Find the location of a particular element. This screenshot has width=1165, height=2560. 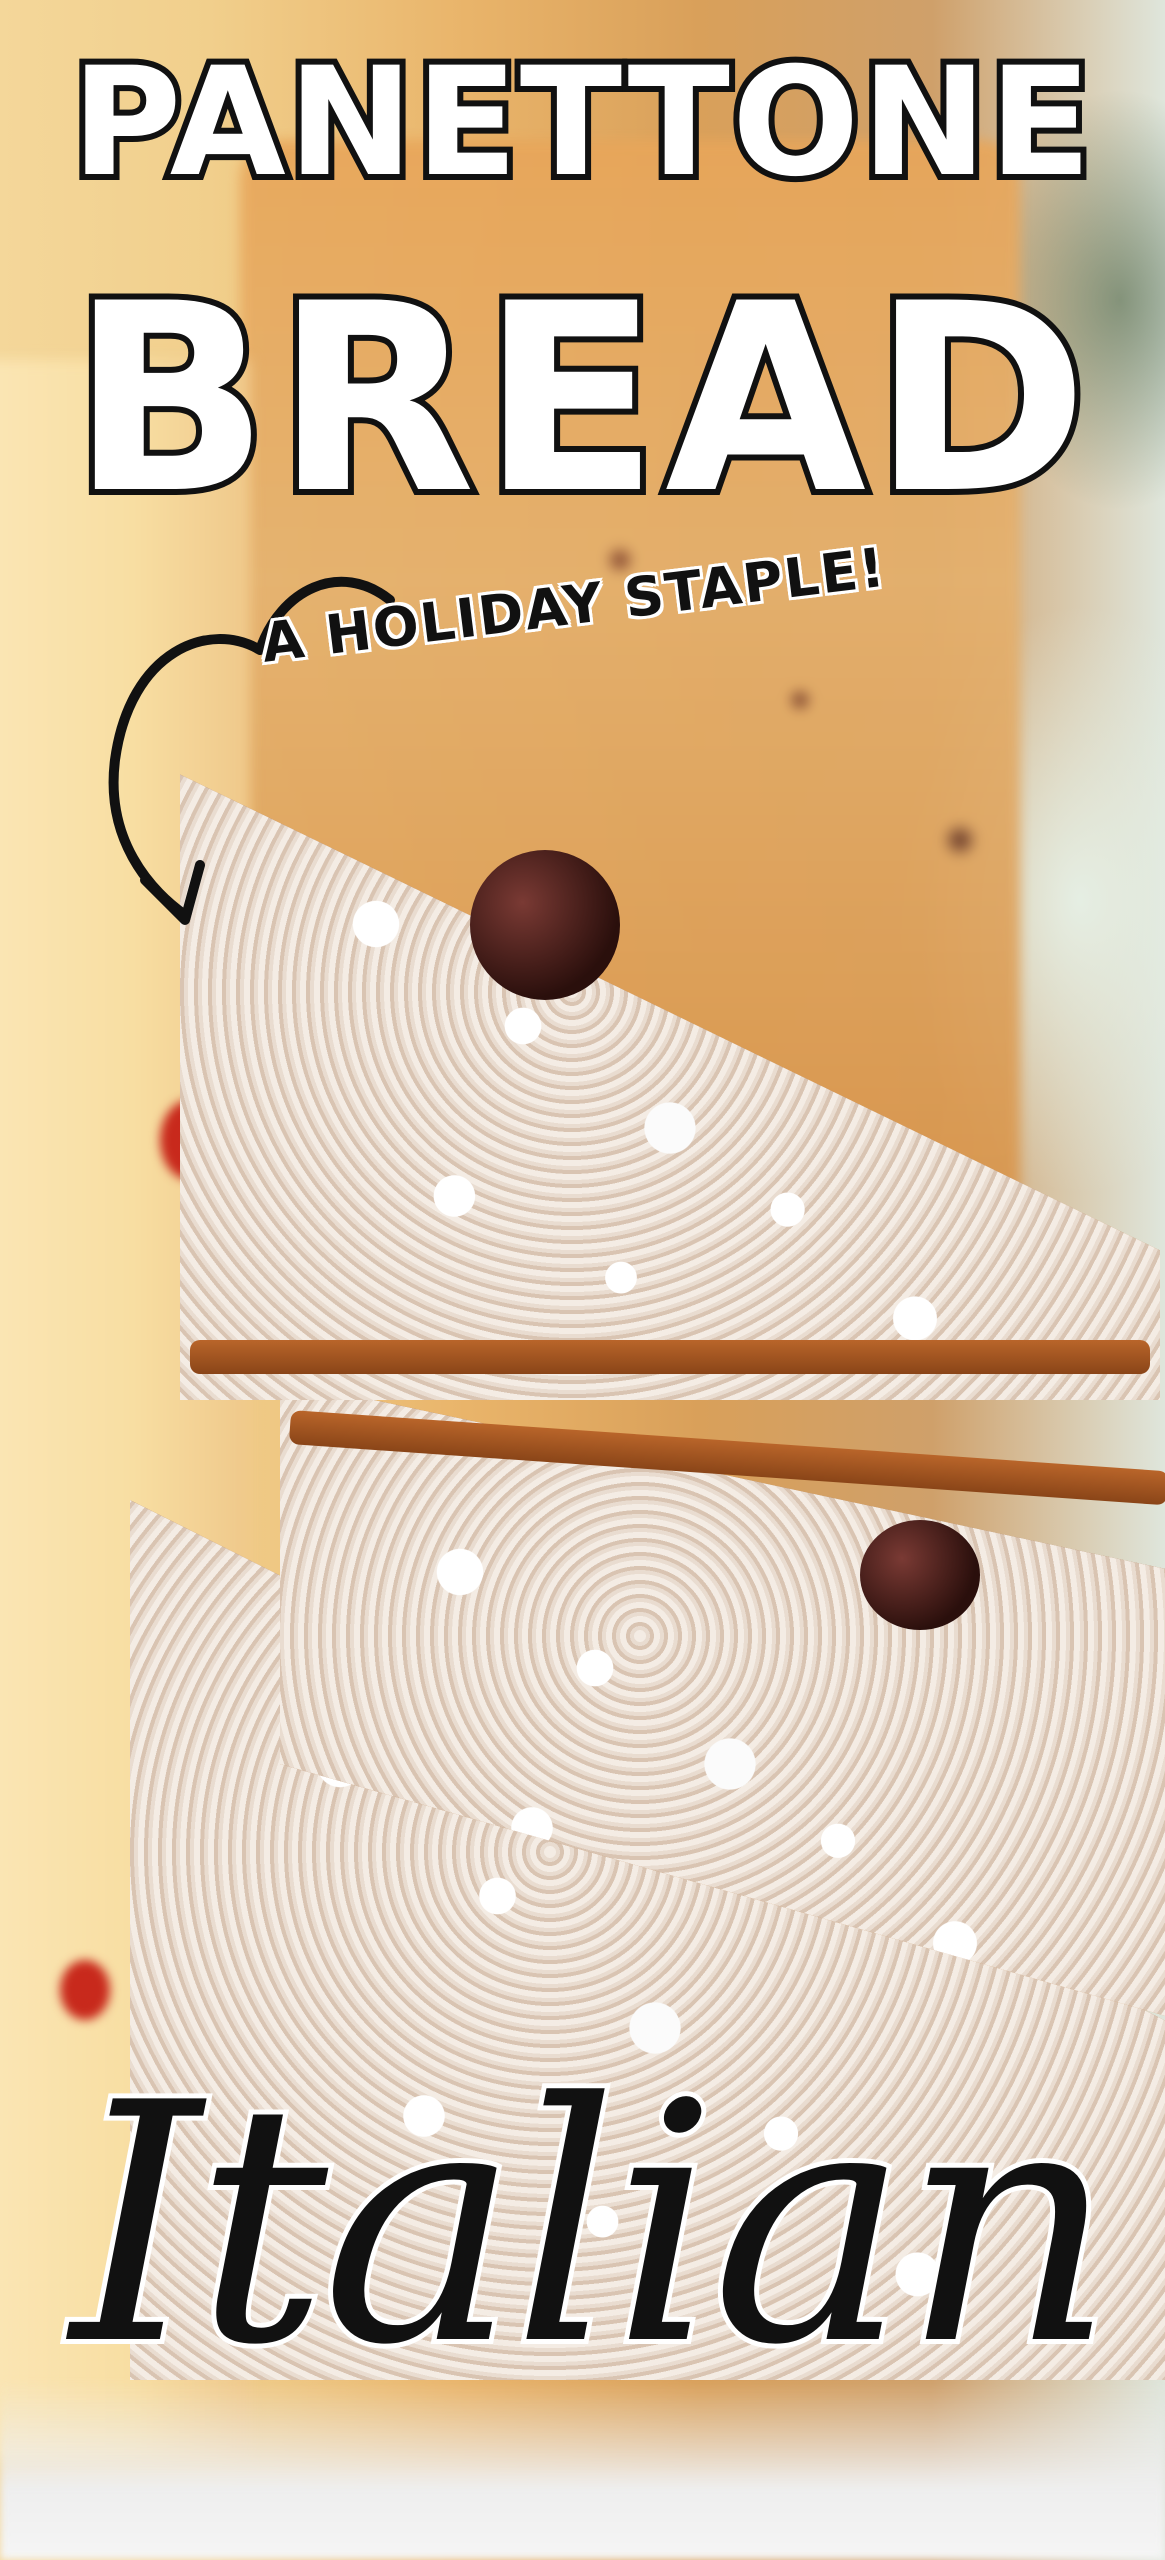

title-line-1: PANETTONE is located at coordinates (582, 123).